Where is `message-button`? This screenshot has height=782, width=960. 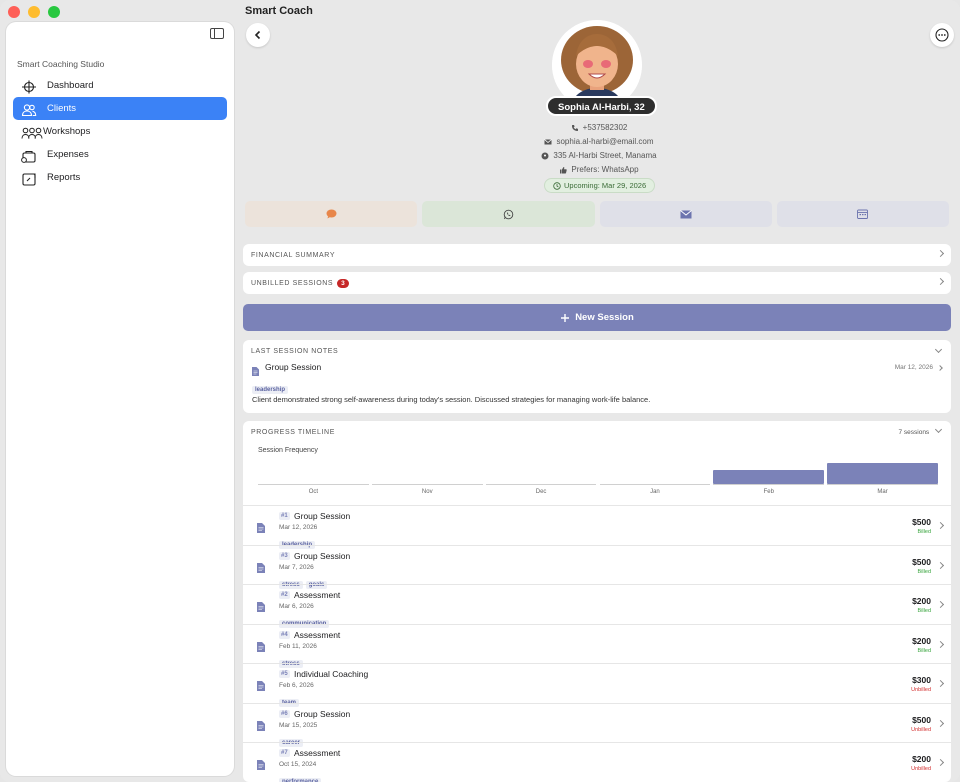
message-button is located at coordinates (331, 214).